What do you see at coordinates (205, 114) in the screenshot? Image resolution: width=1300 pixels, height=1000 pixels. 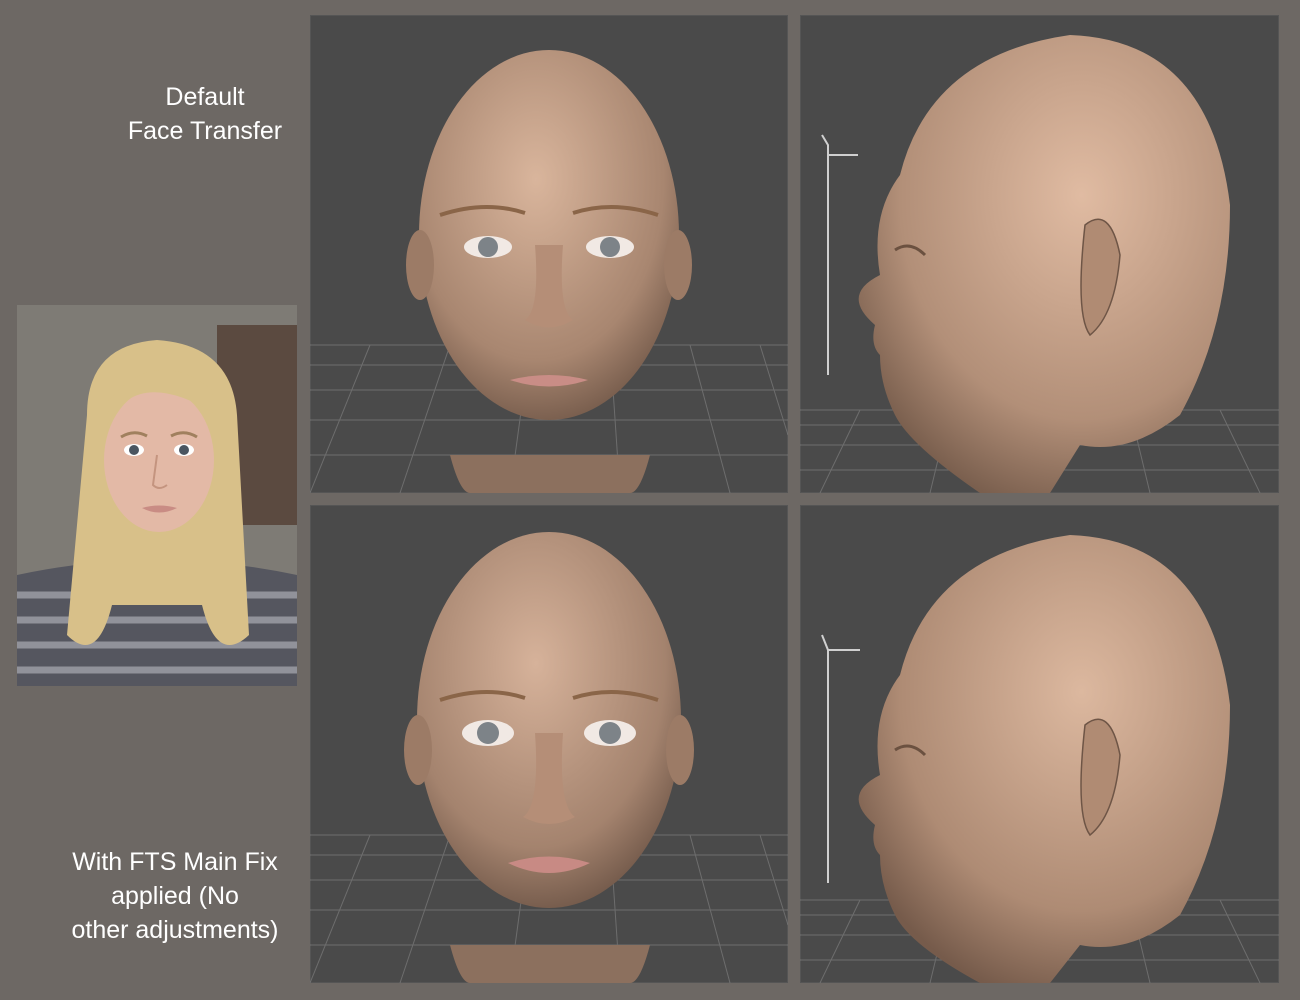 I see `default-face-transfer-caption: Default Face Transfer` at bounding box center [205, 114].